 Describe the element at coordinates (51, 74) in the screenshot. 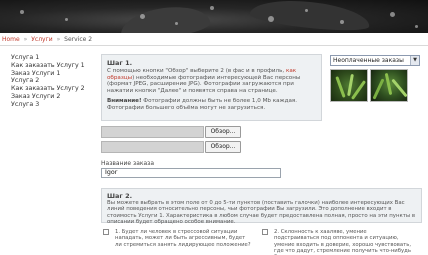

I see `sidebar-item-order-service-1: Заказ Услуги 1` at that location.